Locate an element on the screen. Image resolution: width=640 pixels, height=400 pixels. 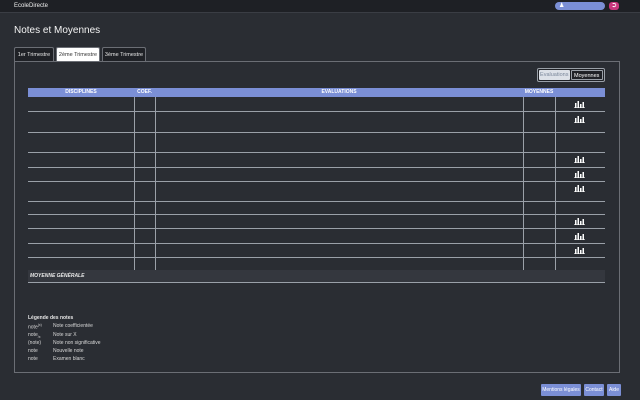
table-header: DISCIPLINES COEF. EVALUATIONS MOYENNES is located at coordinates (316, 92).